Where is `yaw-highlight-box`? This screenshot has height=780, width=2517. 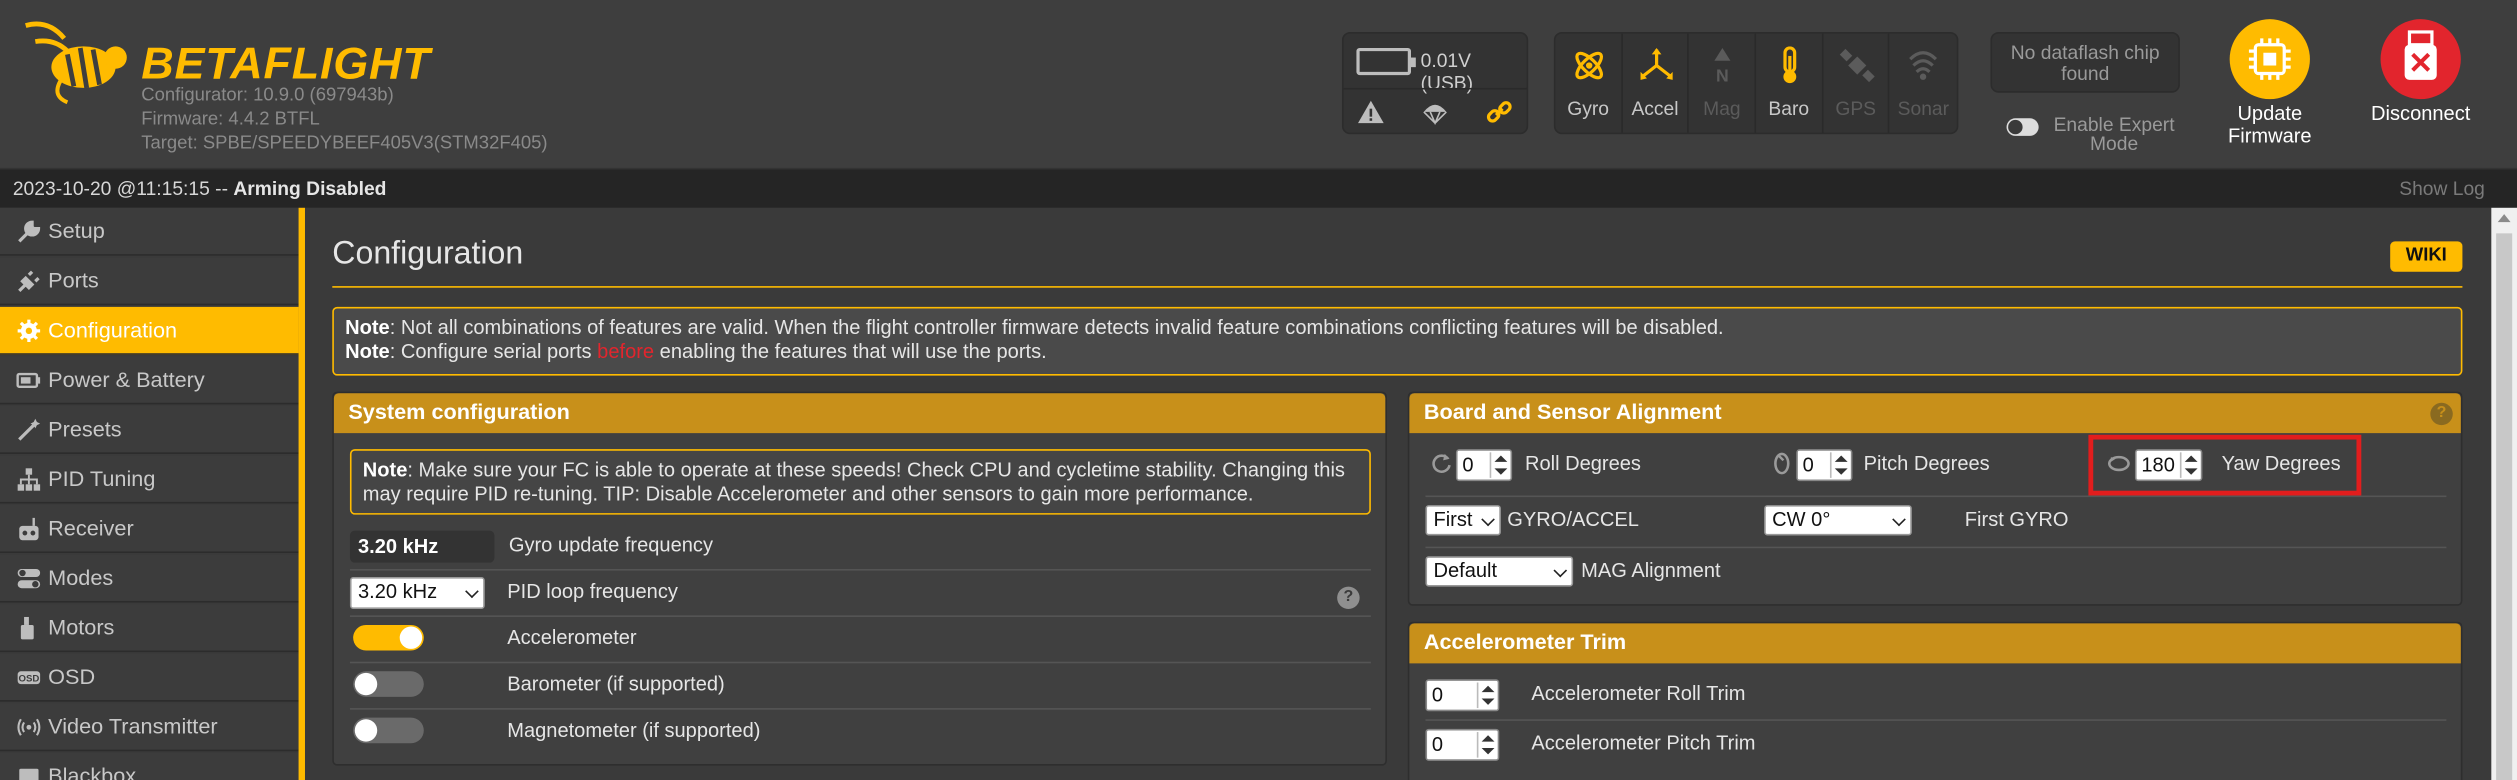 yaw-highlight-box is located at coordinates (2225, 465).